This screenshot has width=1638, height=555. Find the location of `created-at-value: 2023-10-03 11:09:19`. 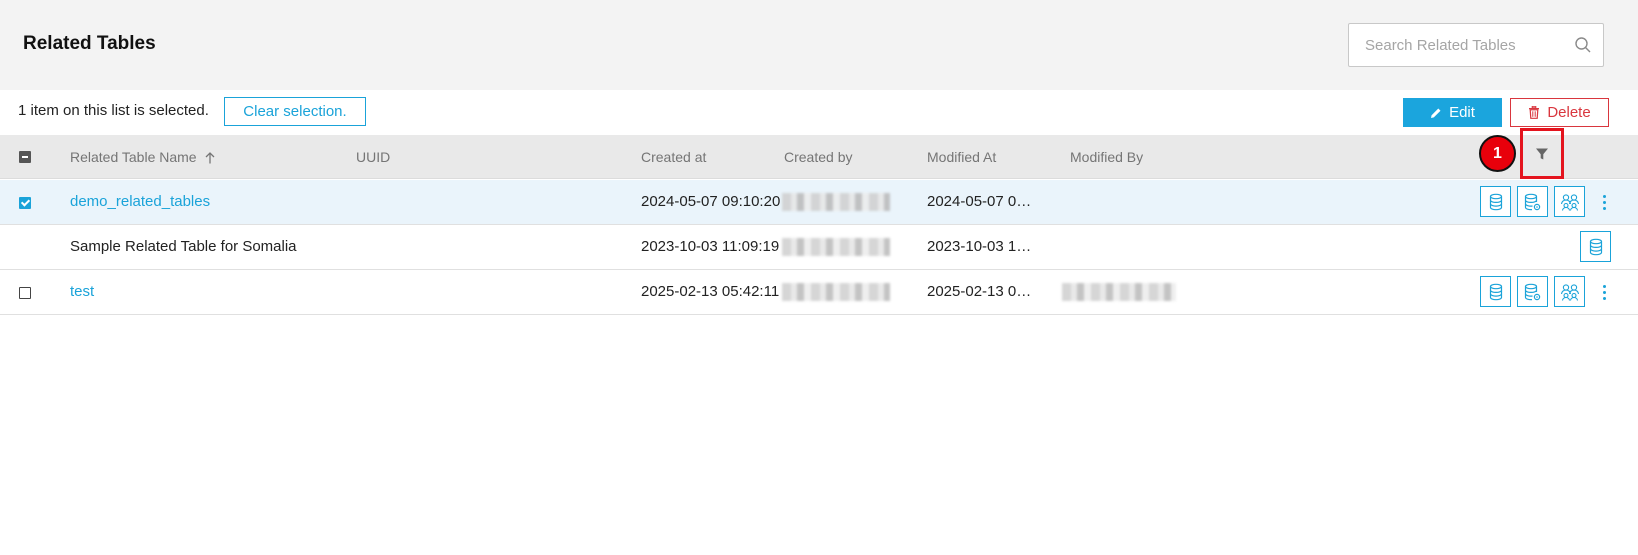

created-at-value: 2023-10-03 11:09:19 is located at coordinates (710, 246).